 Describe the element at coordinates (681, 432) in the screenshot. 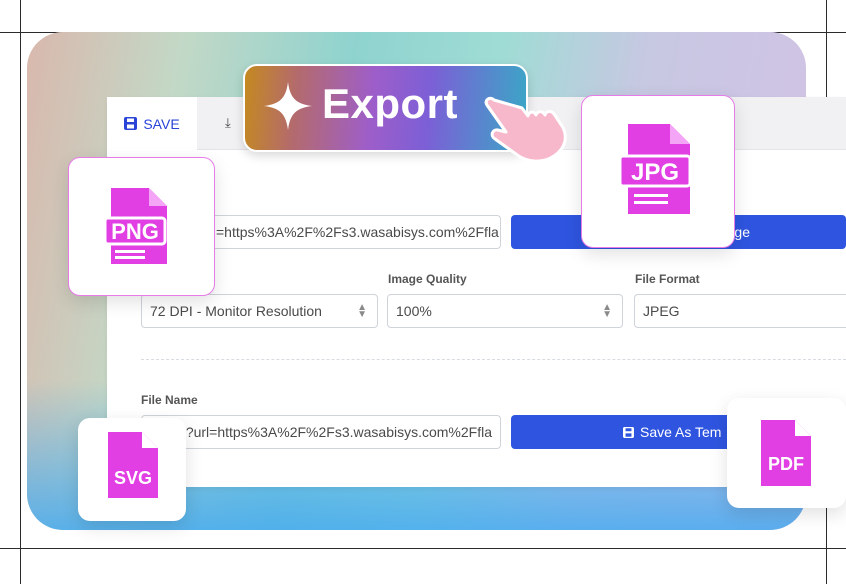

I see `save-as-template-label: Save As Tem` at that location.